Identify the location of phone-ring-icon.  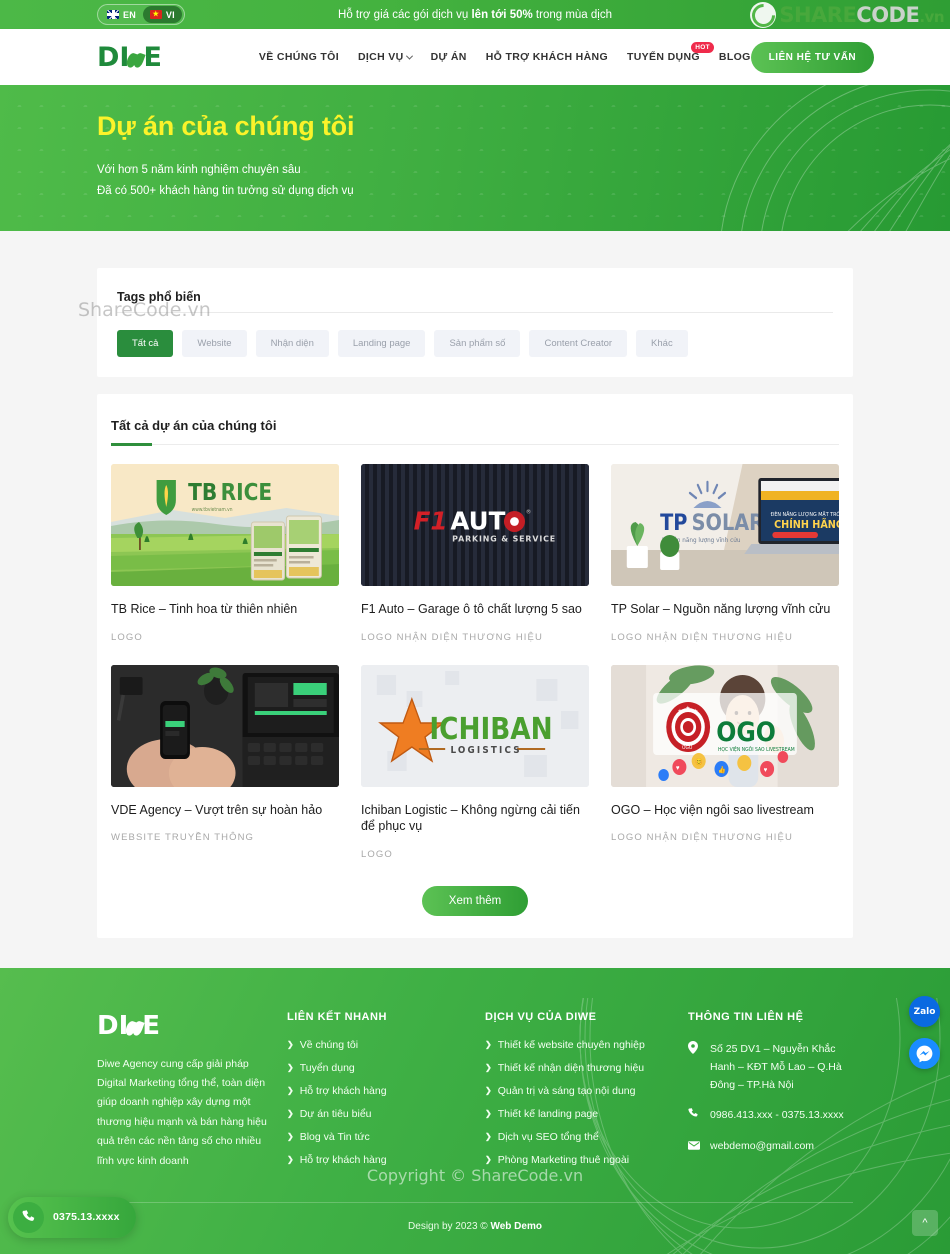
(28, 1217).